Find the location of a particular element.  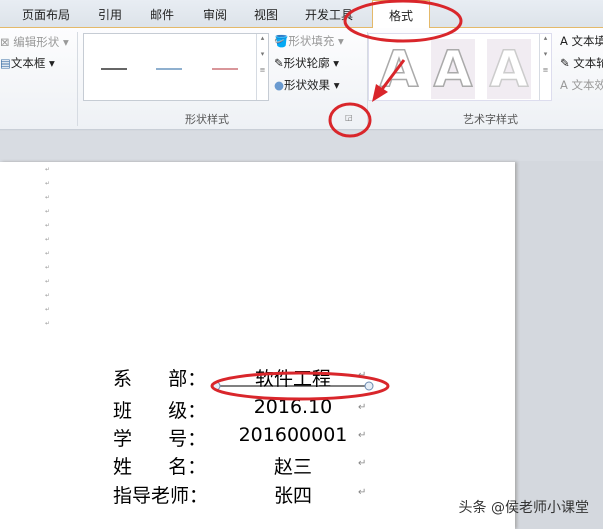

arrow-shaft is located at coordinates (392, 76).